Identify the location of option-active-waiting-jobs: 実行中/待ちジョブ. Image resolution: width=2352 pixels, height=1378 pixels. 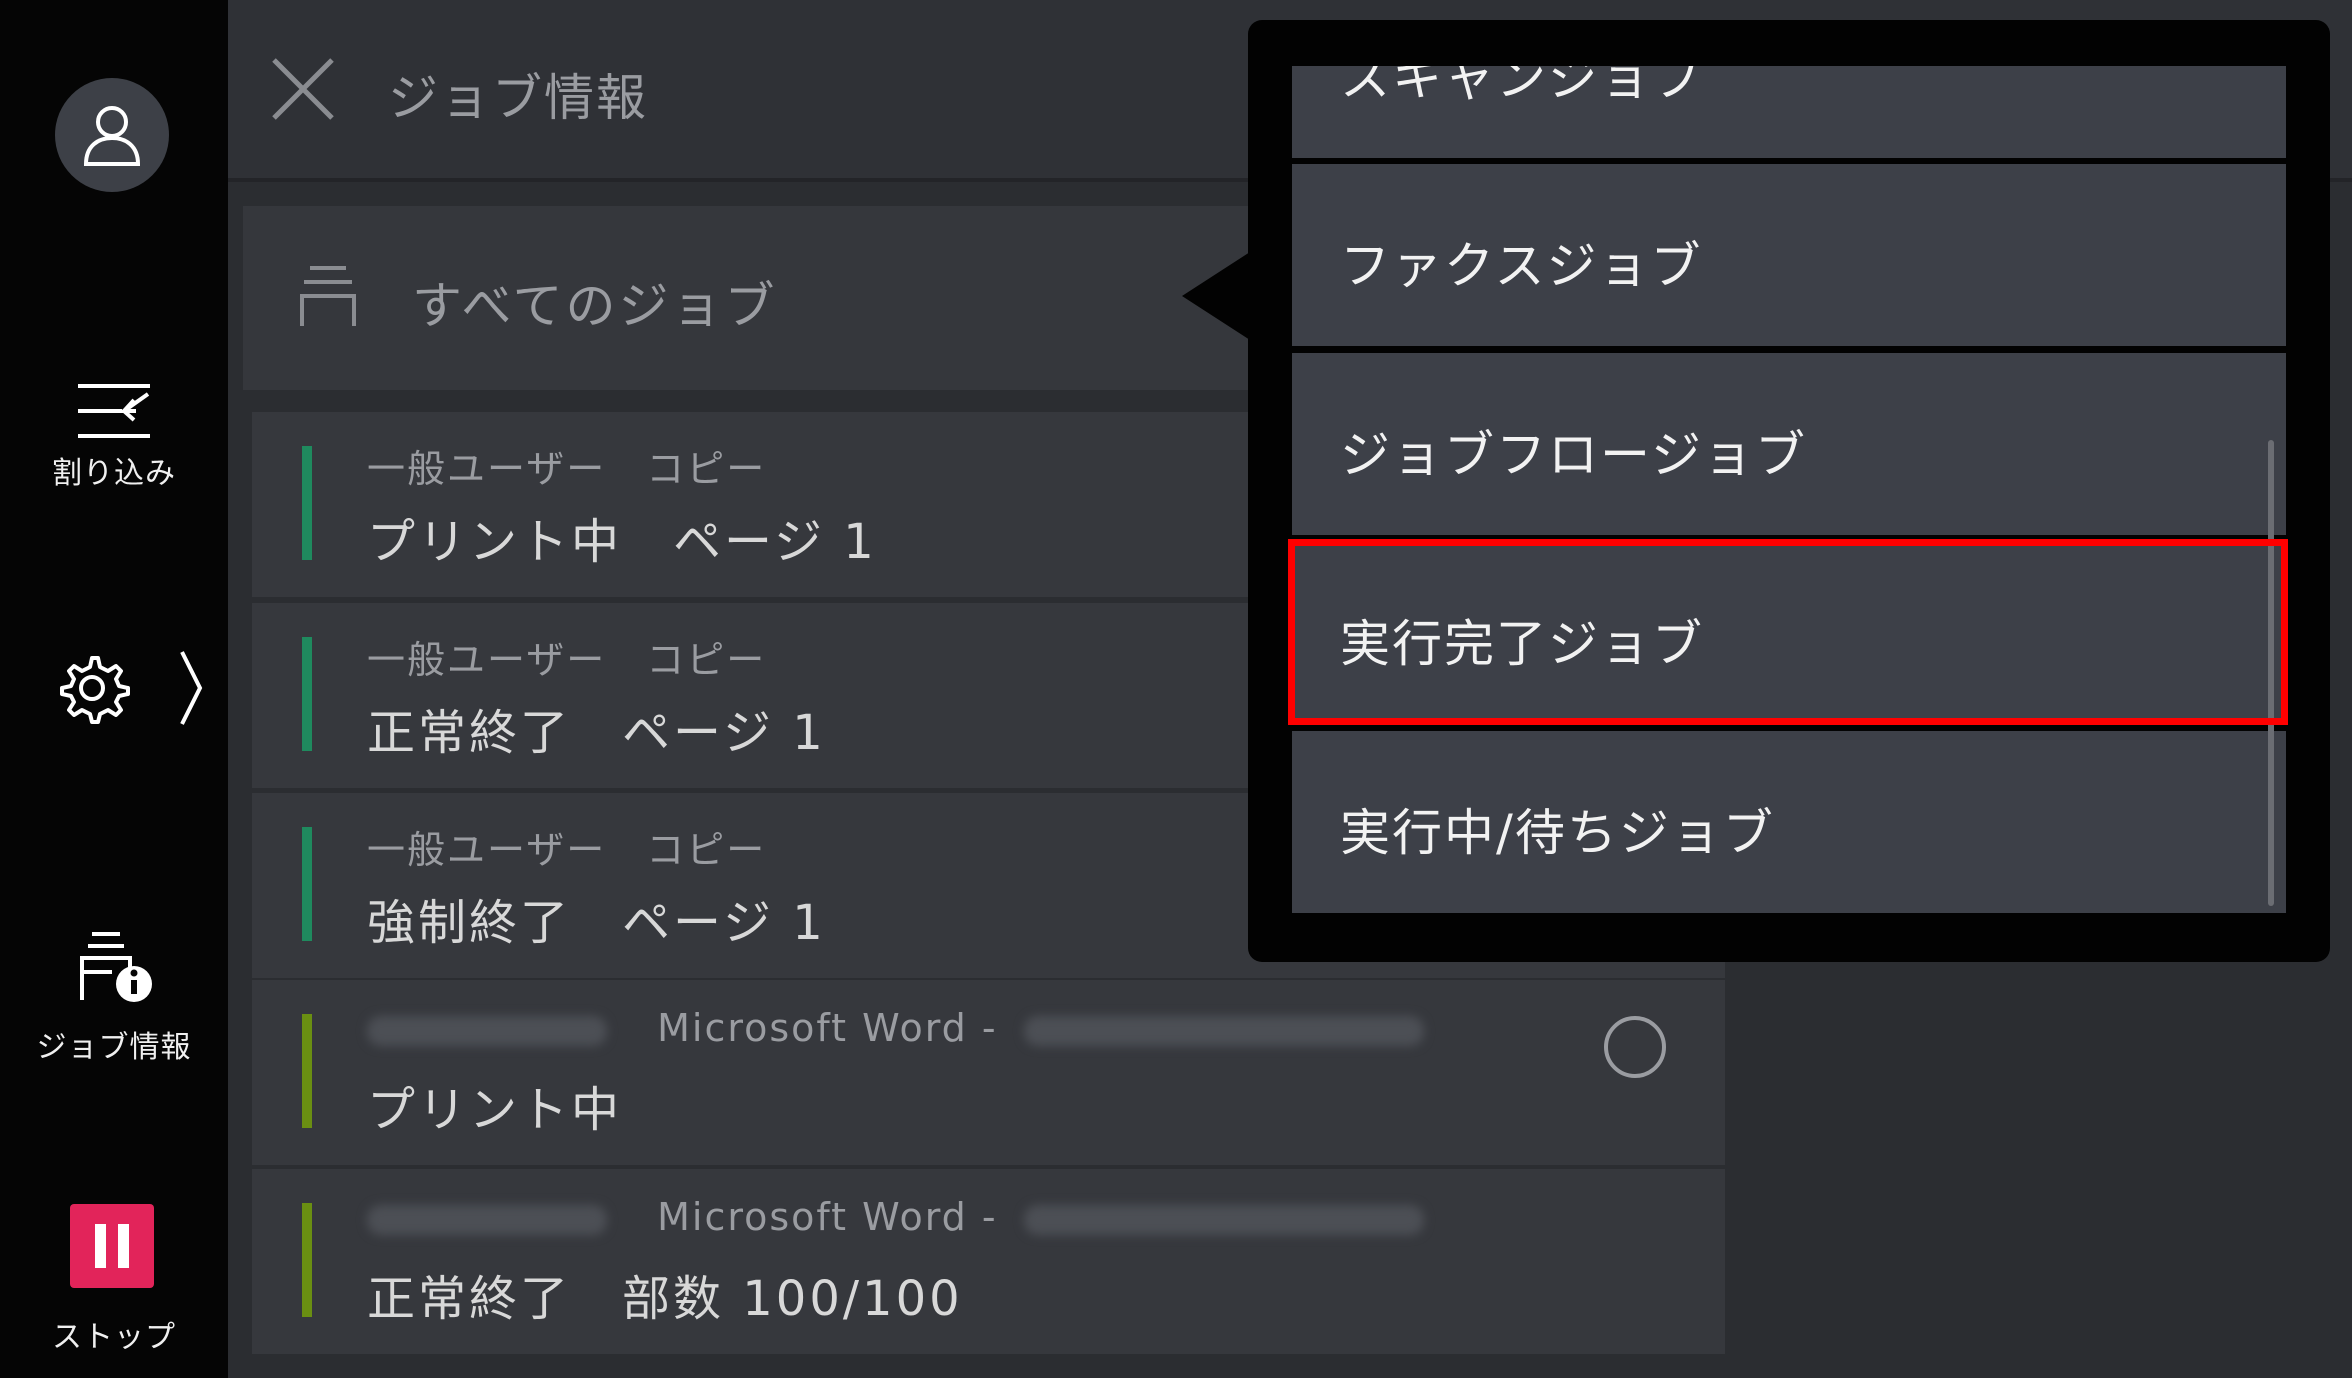
(1789, 822).